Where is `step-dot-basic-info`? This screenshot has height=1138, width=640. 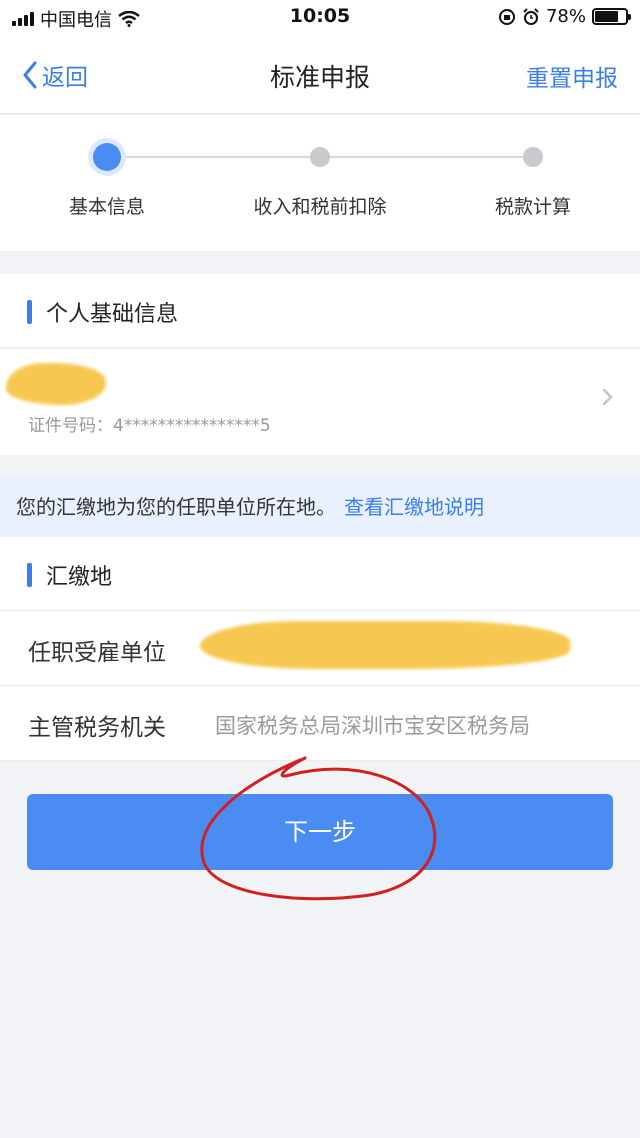
step-dot-basic-info is located at coordinates (107, 157).